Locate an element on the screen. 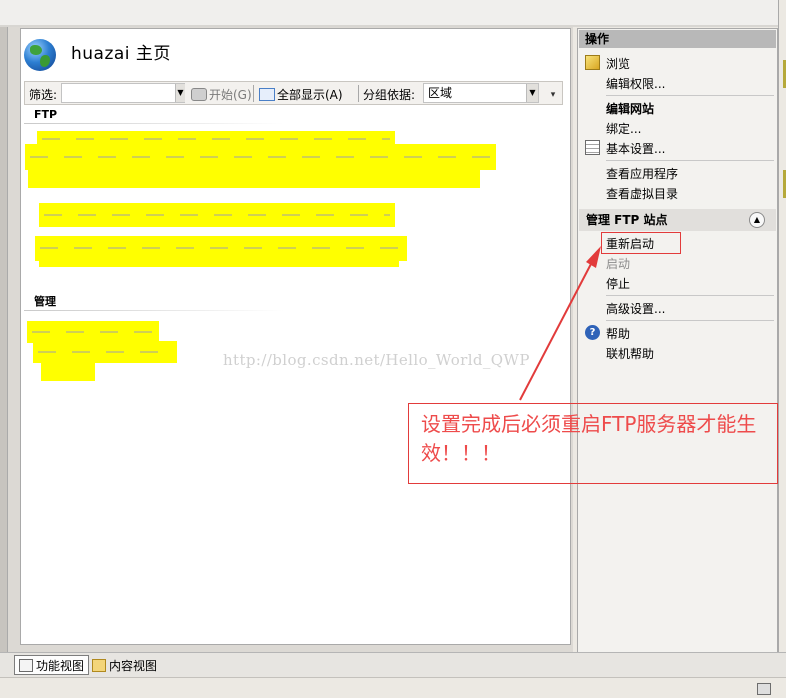 The width and height of the screenshot is (786, 698). action-start: 启动 is located at coordinates (618, 263).